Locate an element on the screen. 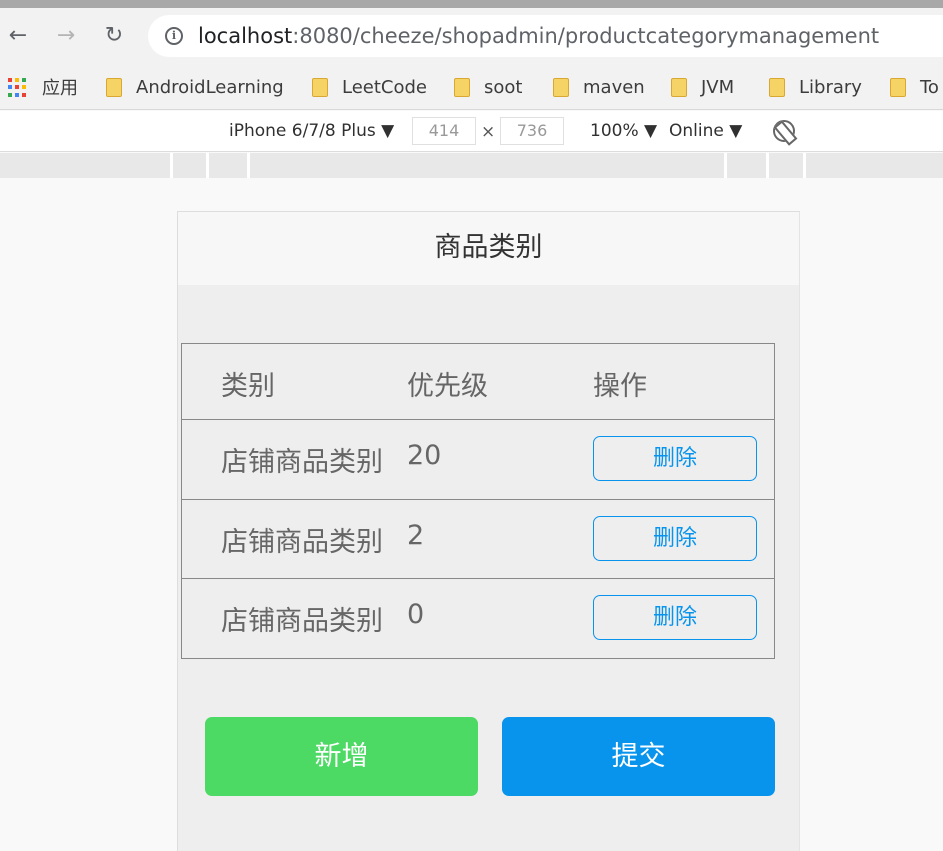  page-title: 商品类别 is located at coordinates (488, 248).